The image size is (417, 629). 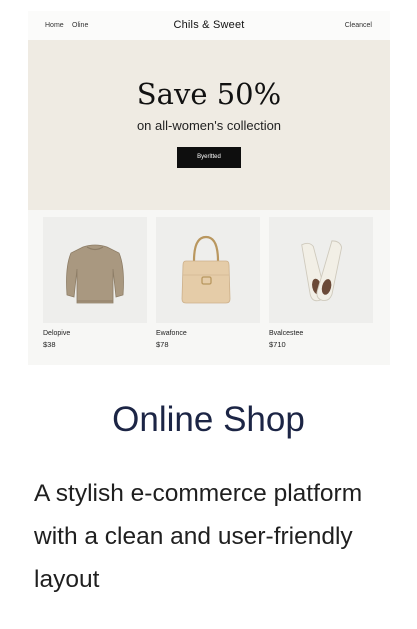 What do you see at coordinates (171, 333) in the screenshot?
I see `product-name: Ewafonce` at bounding box center [171, 333].